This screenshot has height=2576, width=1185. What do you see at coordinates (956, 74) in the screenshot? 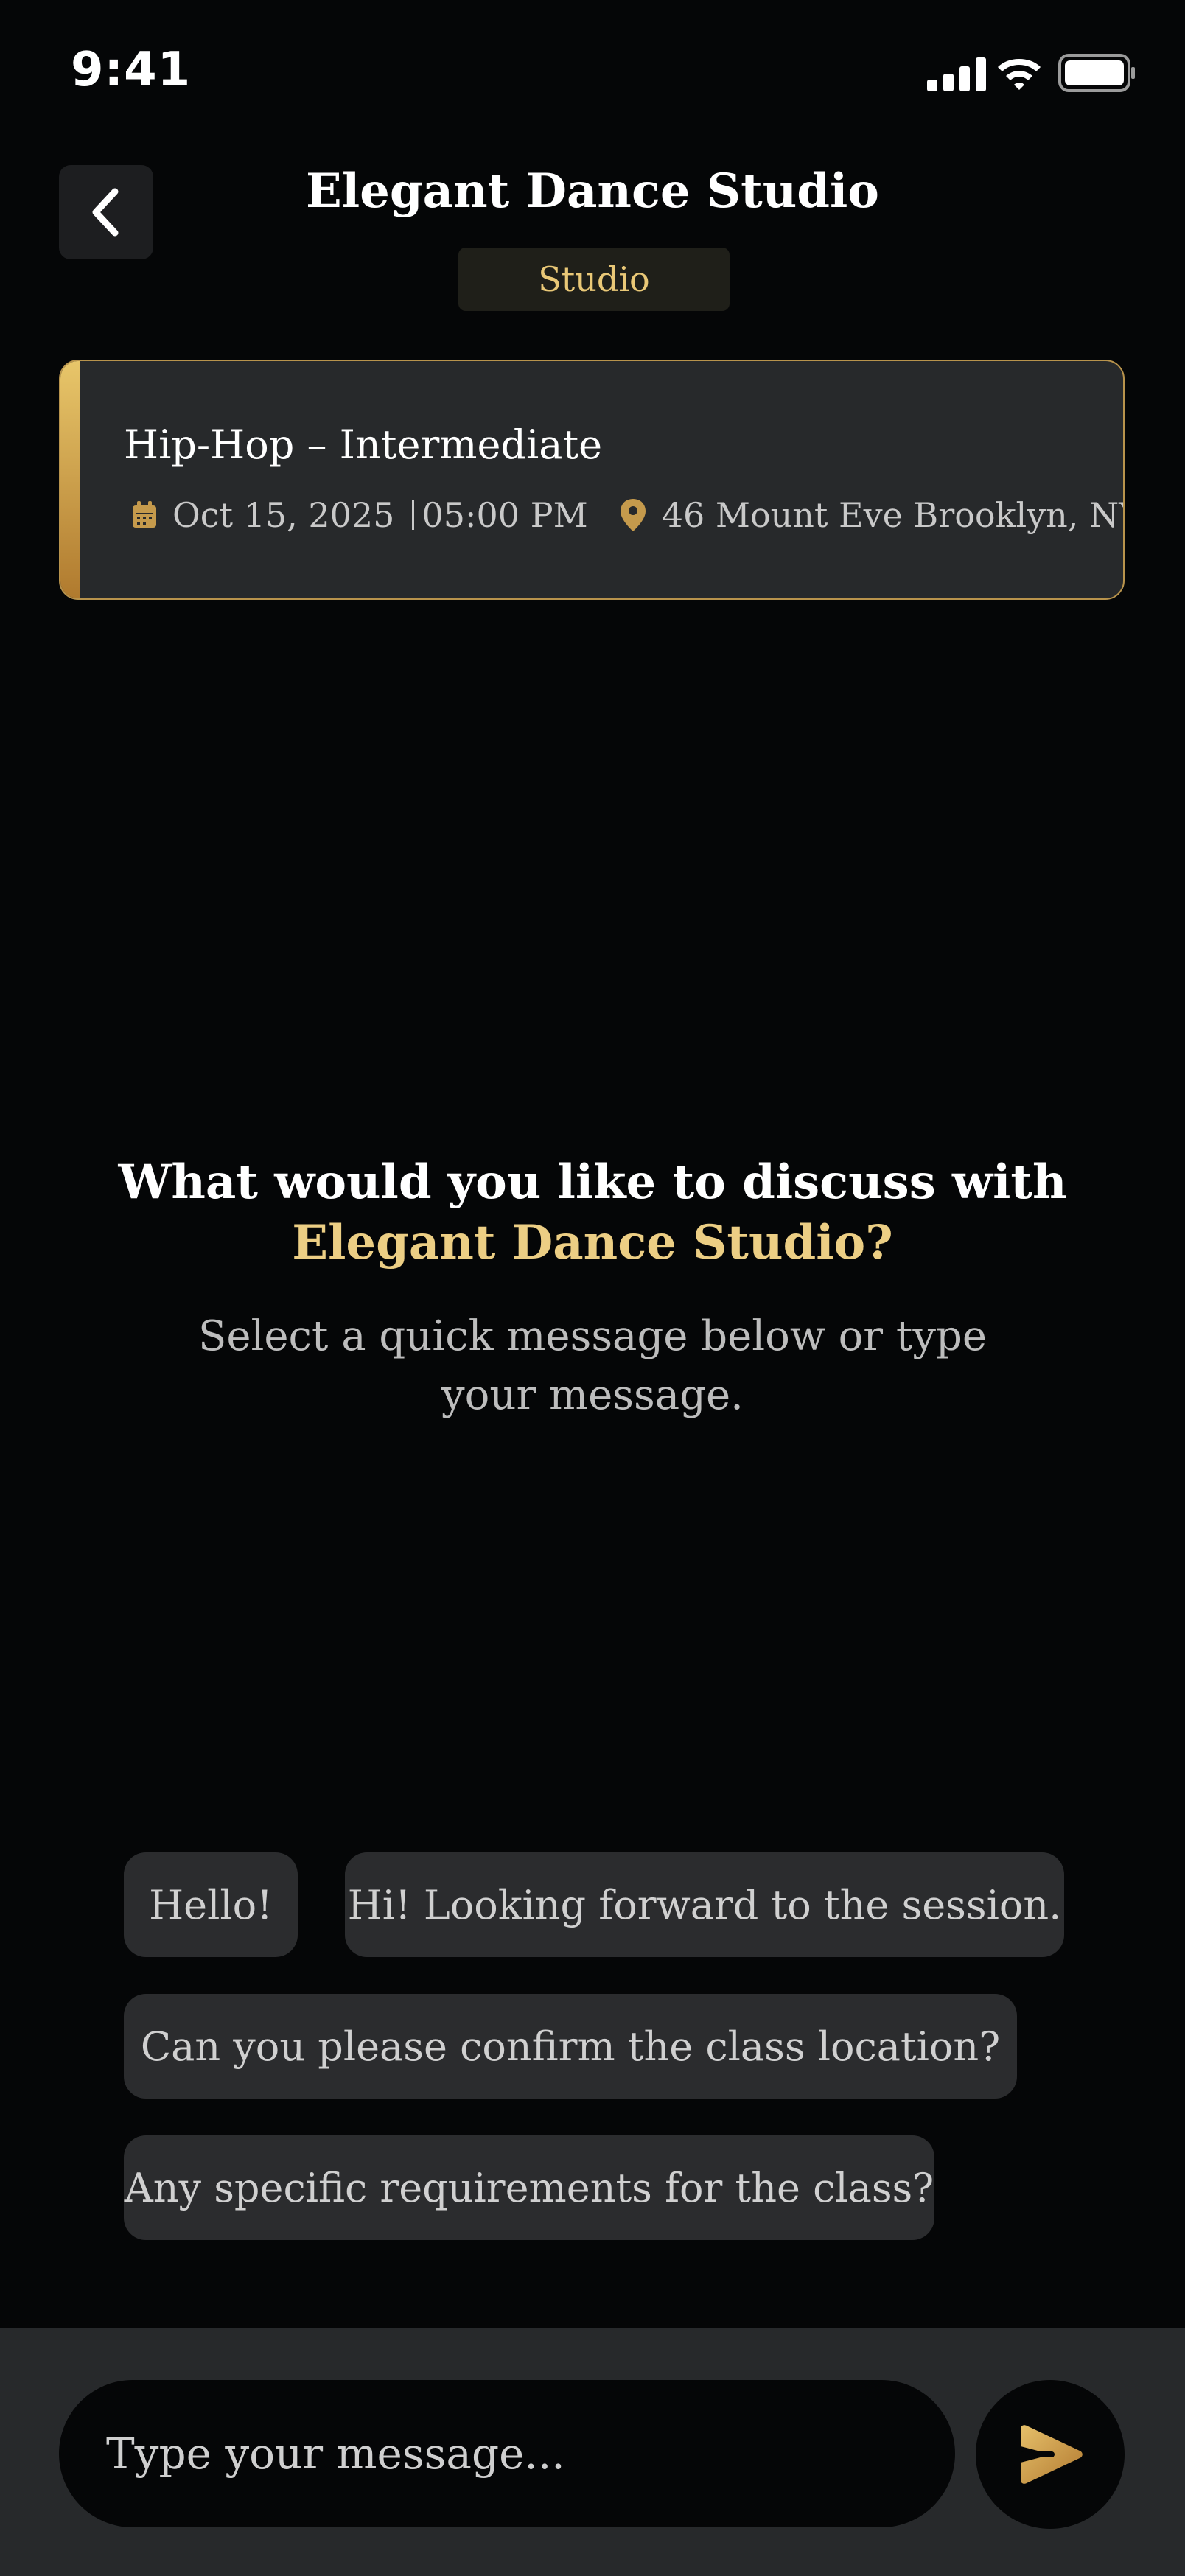
I see `signal-icon` at bounding box center [956, 74].